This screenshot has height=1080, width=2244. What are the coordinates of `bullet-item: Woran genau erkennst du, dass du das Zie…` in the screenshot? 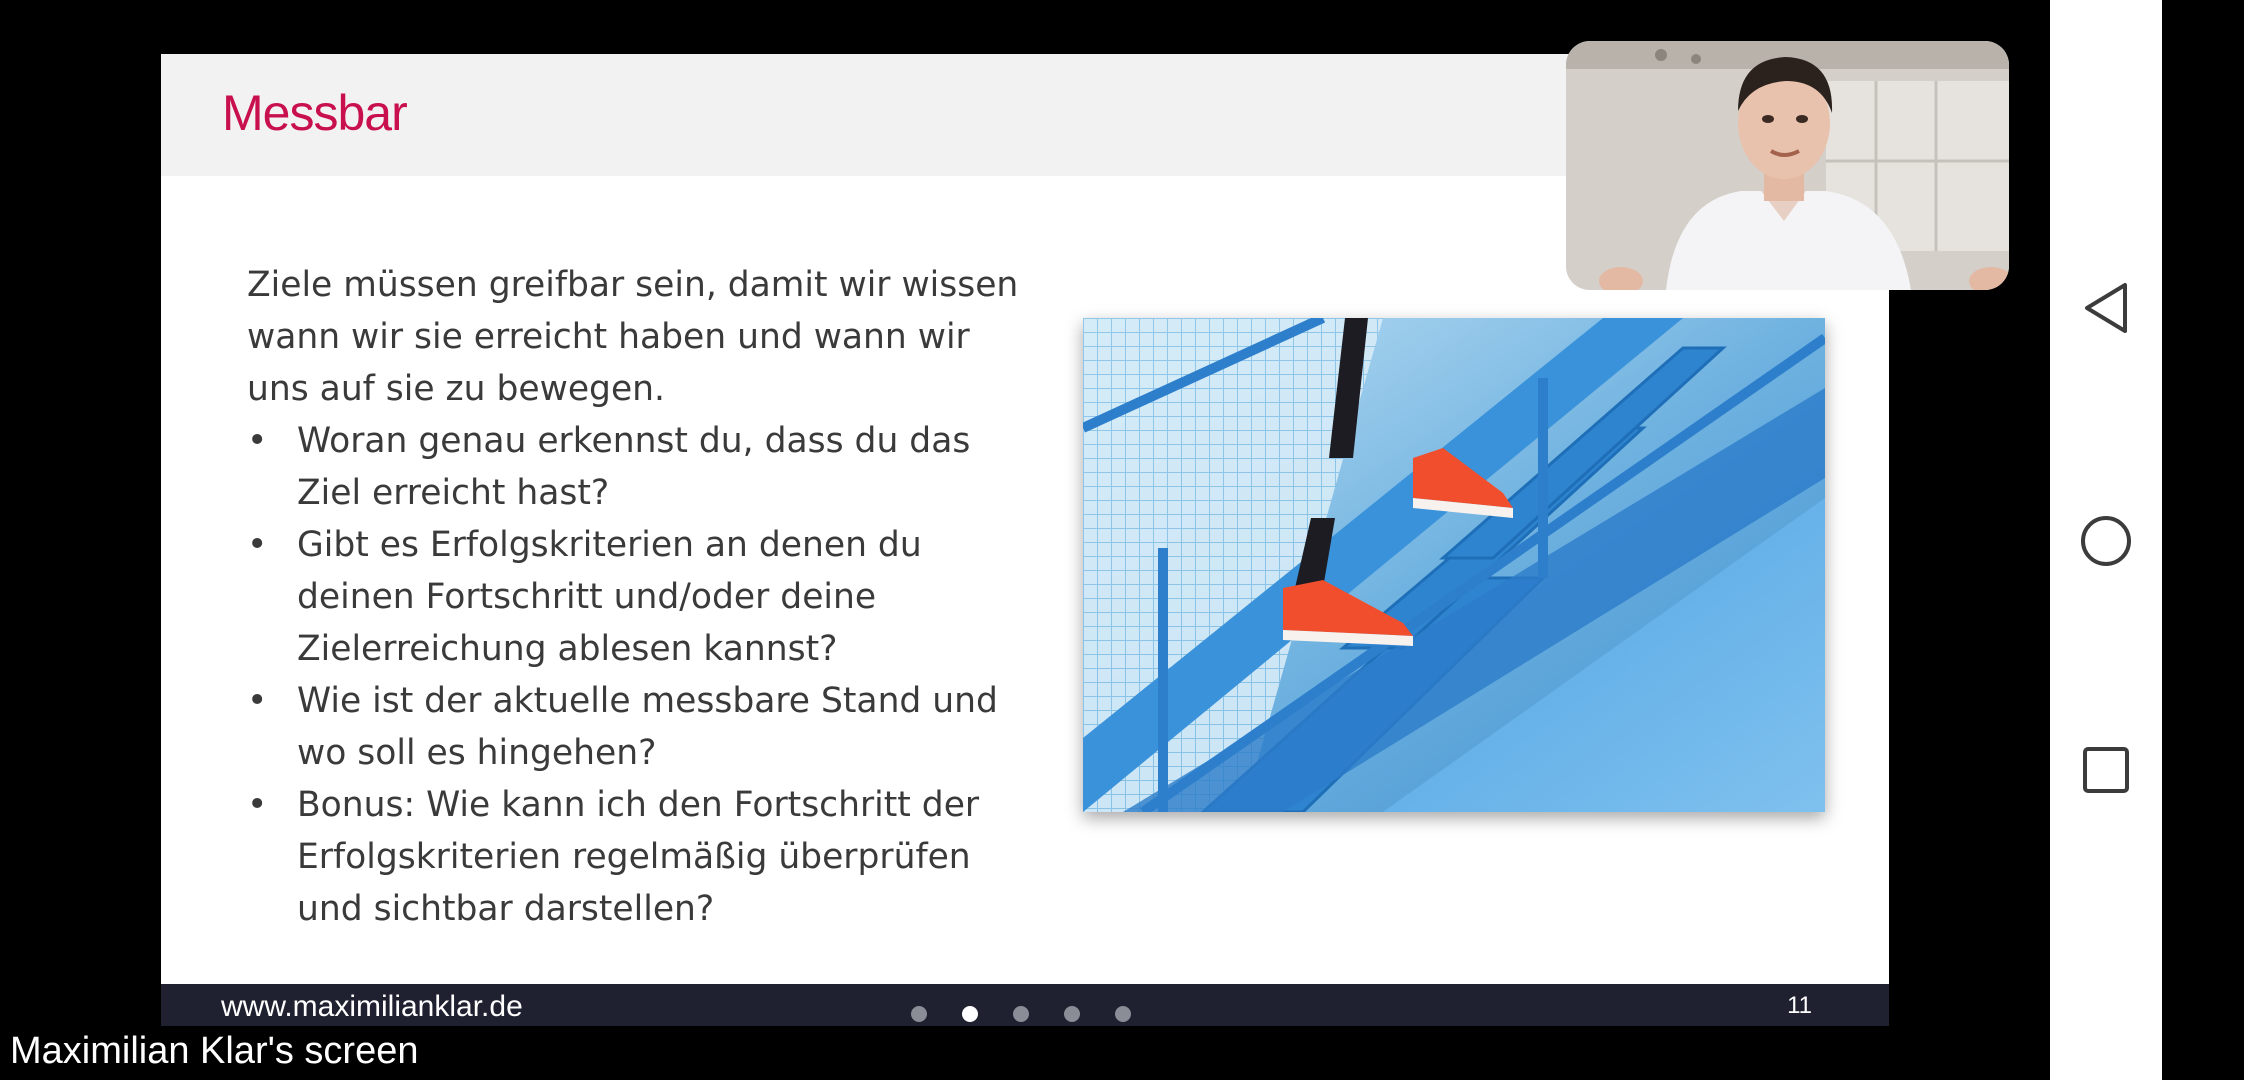 It's located at (637, 467).